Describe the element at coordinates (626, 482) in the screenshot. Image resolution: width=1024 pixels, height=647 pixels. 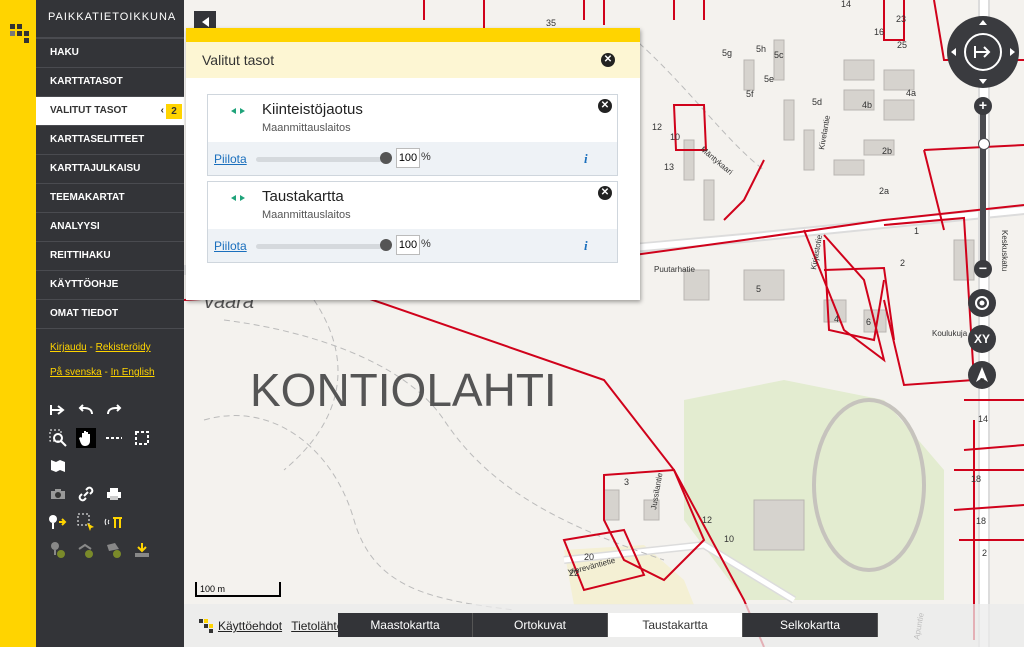
I see `svg-text: 3` at that location.